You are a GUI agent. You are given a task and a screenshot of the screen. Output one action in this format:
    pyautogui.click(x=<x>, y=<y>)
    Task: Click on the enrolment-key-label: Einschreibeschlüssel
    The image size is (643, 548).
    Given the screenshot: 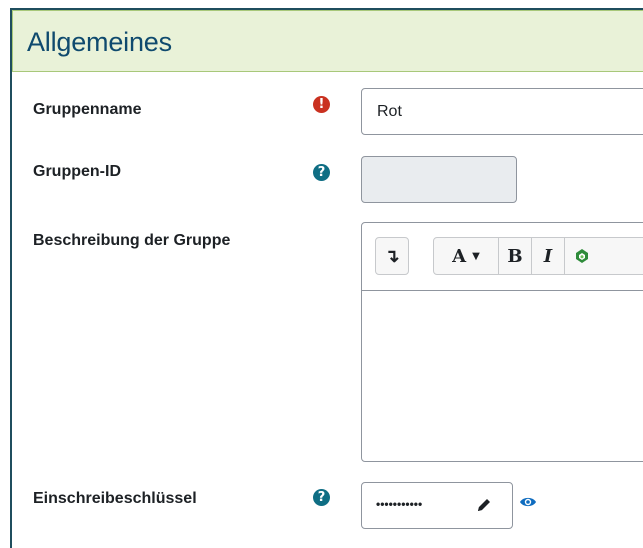 What is the action you would take?
    pyautogui.click(x=115, y=498)
    